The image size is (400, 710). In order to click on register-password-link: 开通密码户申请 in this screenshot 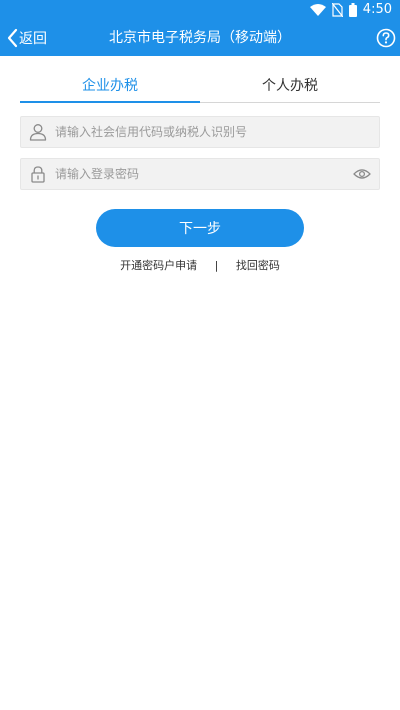, I will do `click(158, 265)`.